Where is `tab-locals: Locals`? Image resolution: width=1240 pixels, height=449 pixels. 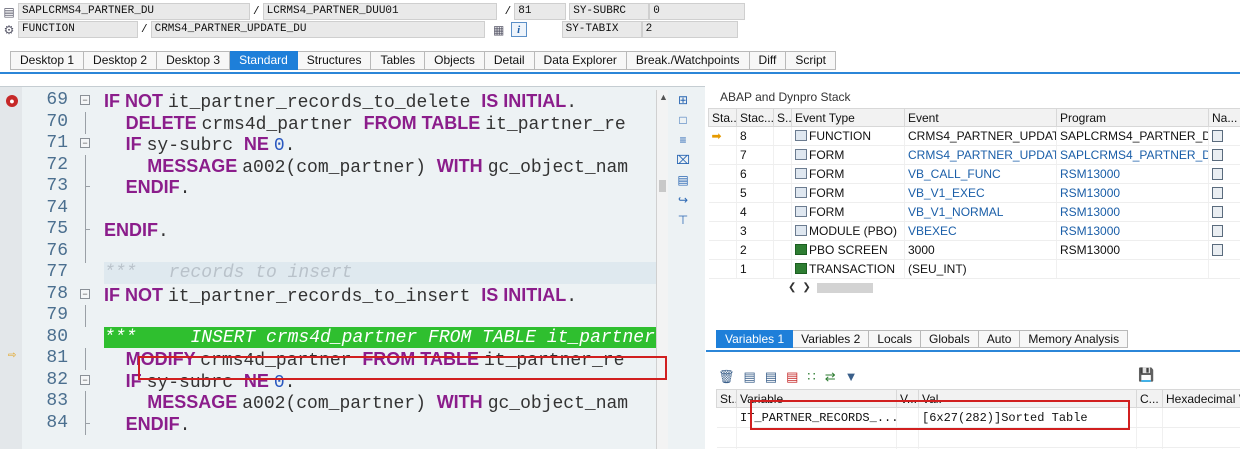
tab-locals: Locals is located at coordinates (895, 339).